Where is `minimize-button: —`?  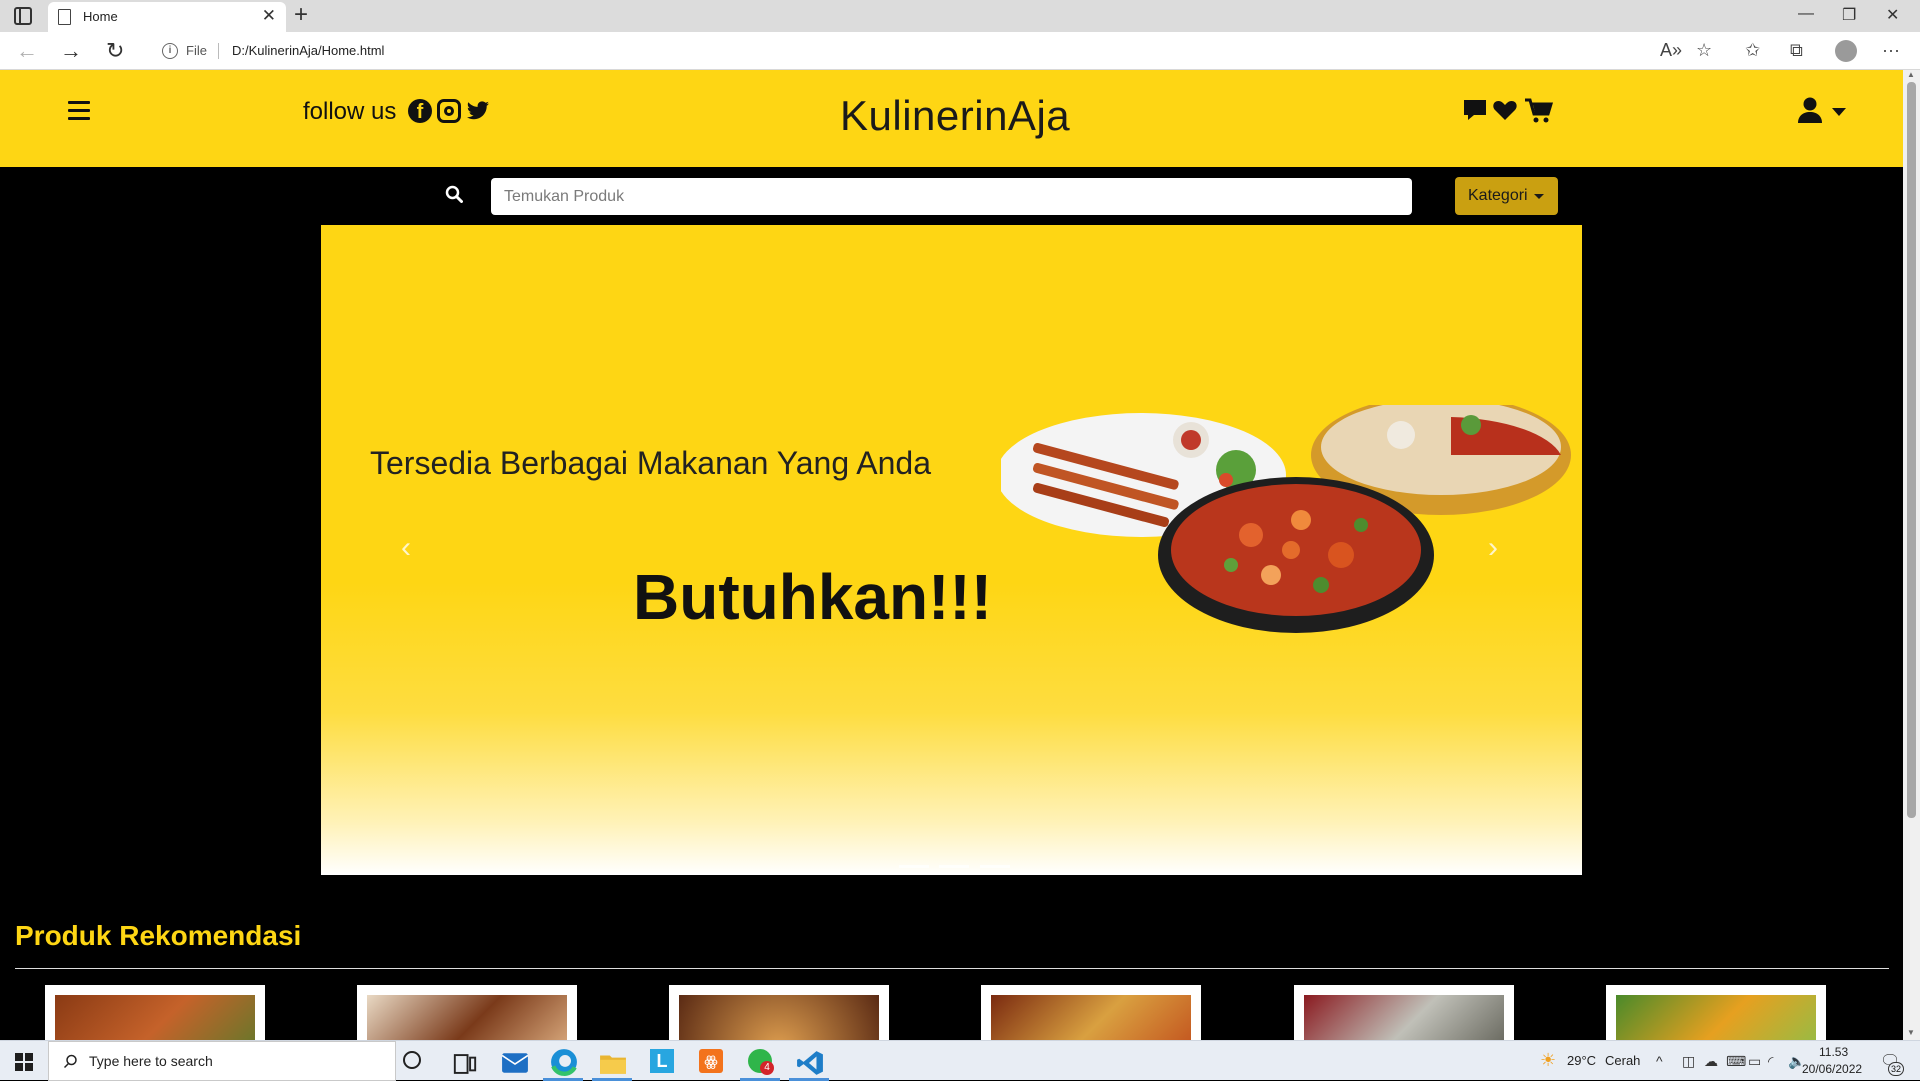 minimize-button: — is located at coordinates (1806, 14).